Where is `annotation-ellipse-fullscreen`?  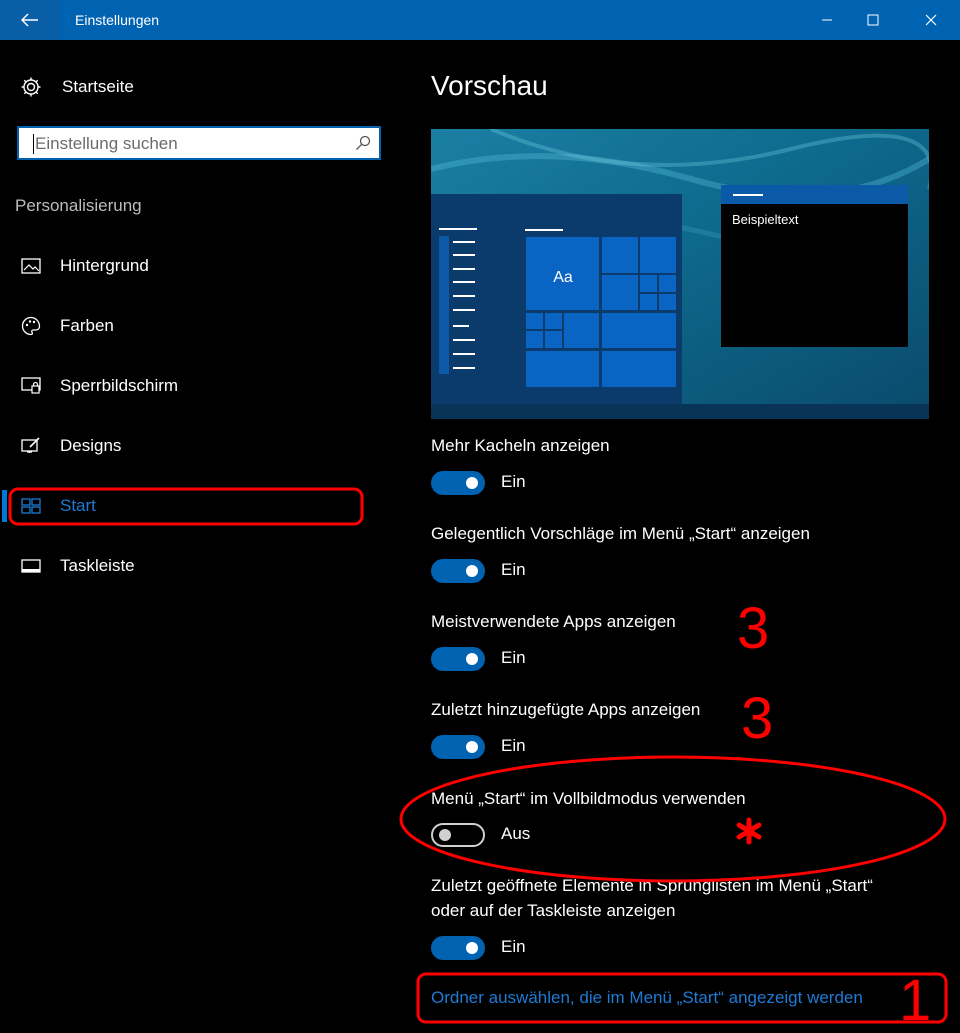 annotation-ellipse-fullscreen is located at coordinates (673, 819).